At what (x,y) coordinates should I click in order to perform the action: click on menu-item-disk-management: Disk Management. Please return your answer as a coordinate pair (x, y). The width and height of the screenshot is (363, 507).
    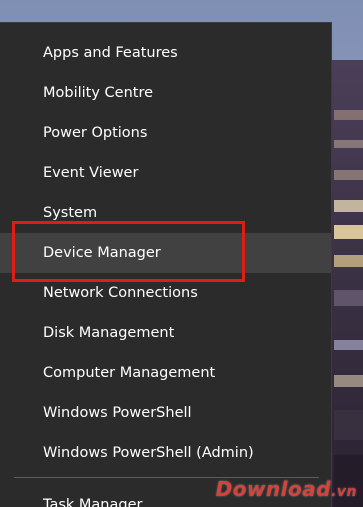
    Looking at the image, I should click on (165, 333).